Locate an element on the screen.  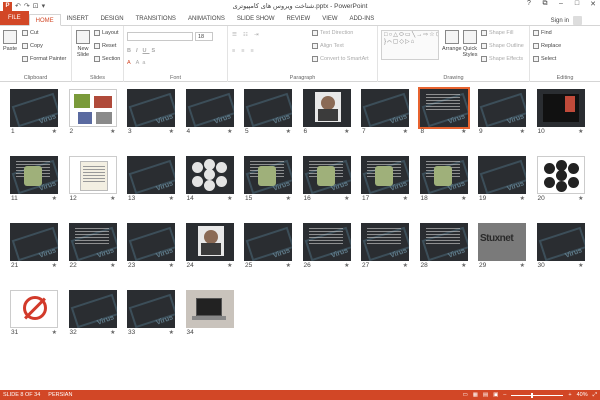
slide-thumbnail: 26 ★ is located at coordinates (326, 246).